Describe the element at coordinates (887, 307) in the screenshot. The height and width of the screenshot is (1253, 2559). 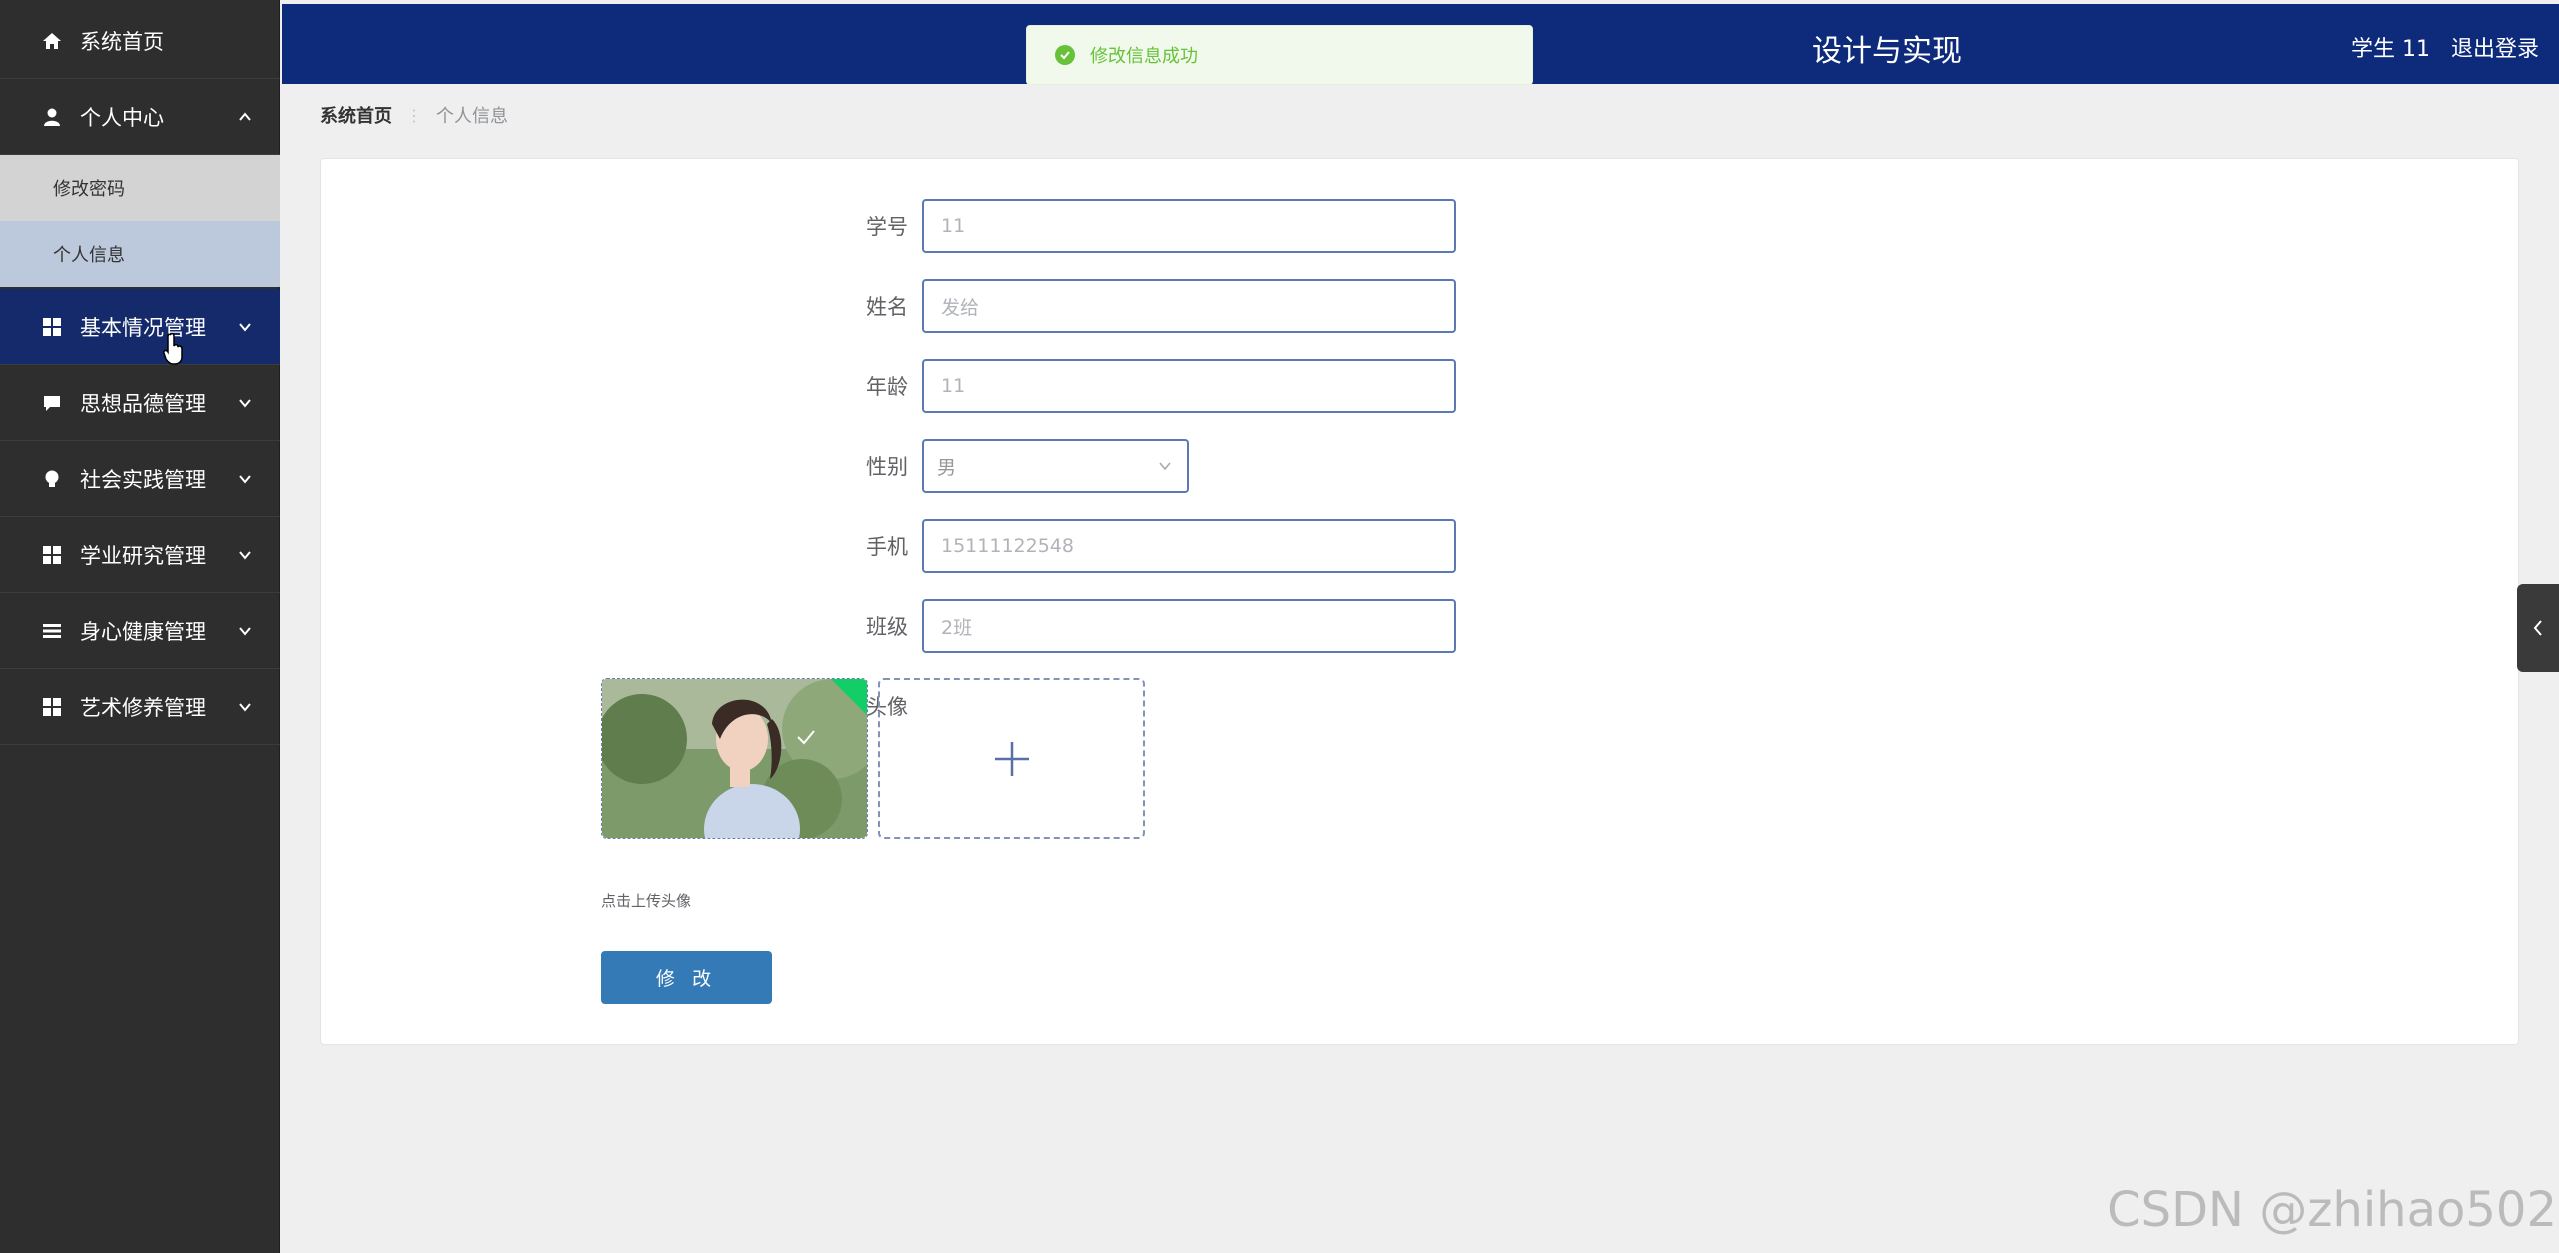
I see `name-label: 姓名` at that location.